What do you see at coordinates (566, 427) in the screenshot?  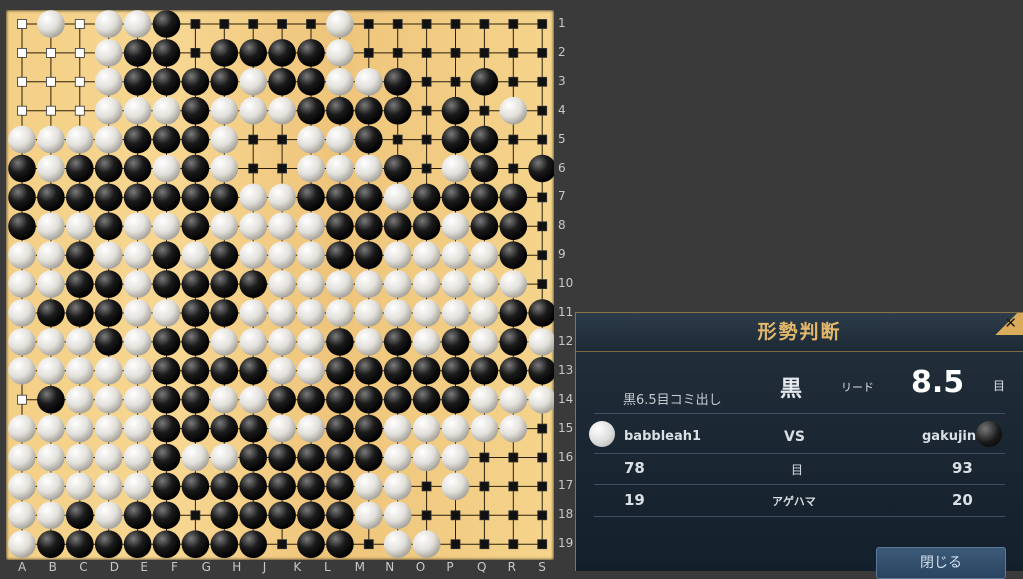 I see `row-label: 15` at bounding box center [566, 427].